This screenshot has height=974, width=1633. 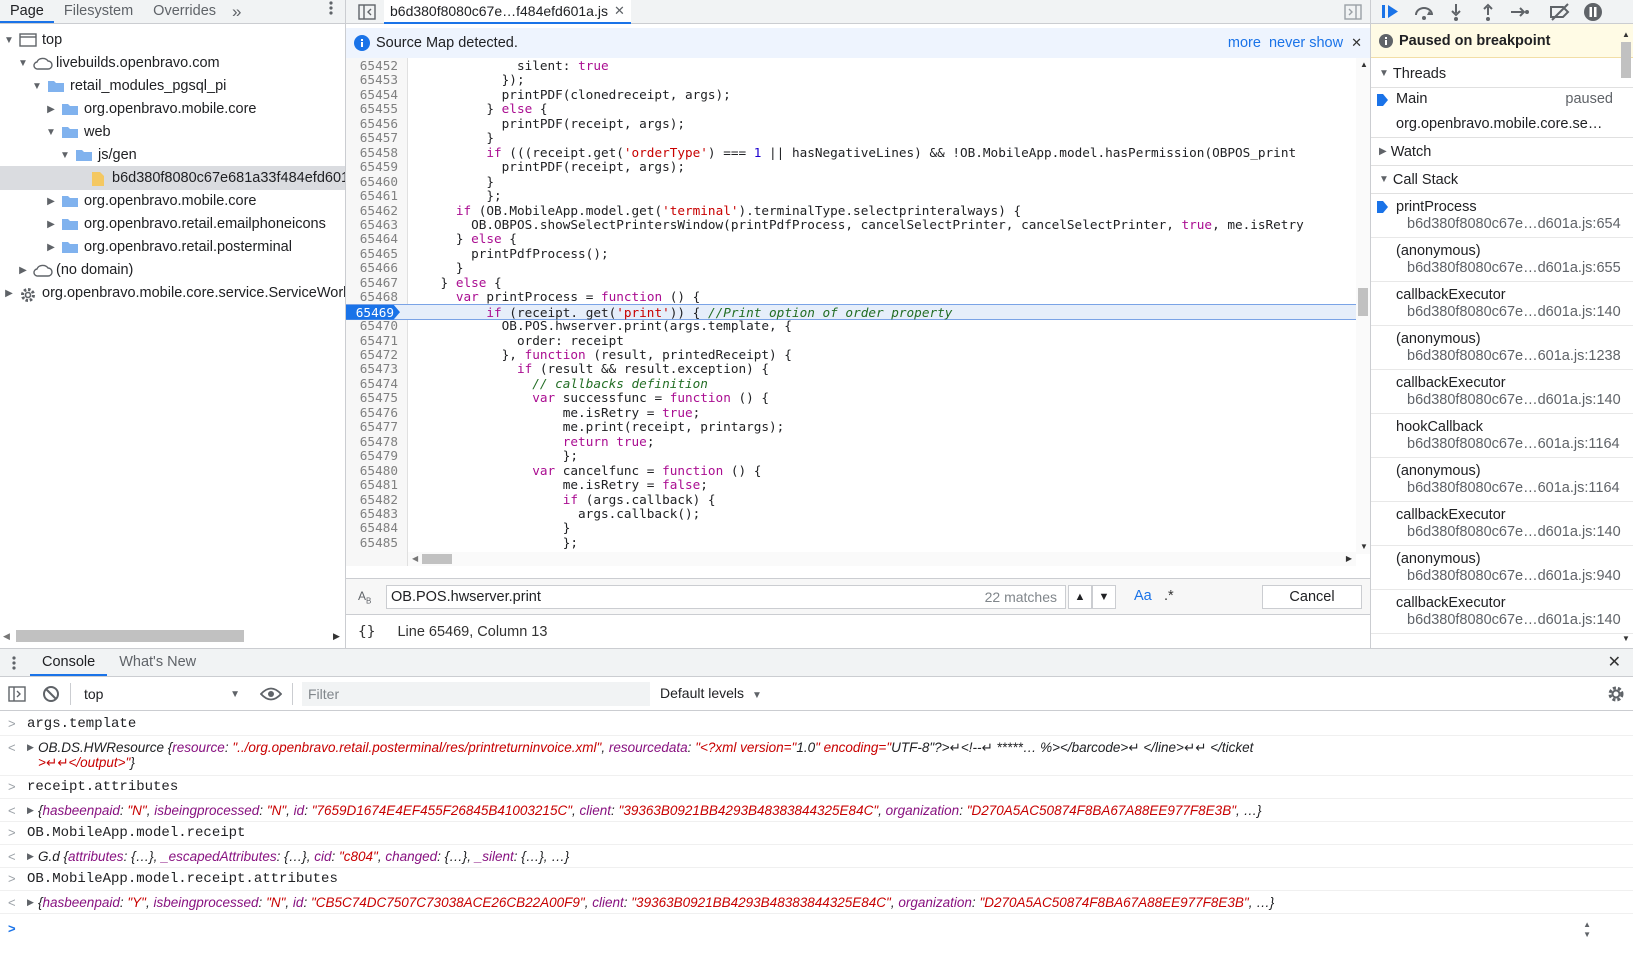 What do you see at coordinates (1363, 306) in the screenshot?
I see `editor-vscrollbar: ▲ ▼` at bounding box center [1363, 306].